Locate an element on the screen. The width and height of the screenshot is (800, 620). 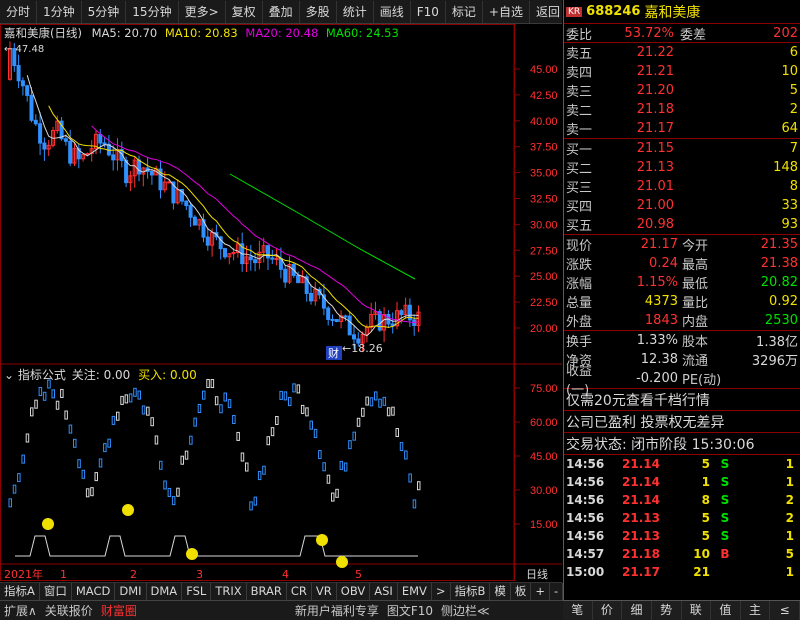
tab-11: ASI is located at coordinates (384, 591).